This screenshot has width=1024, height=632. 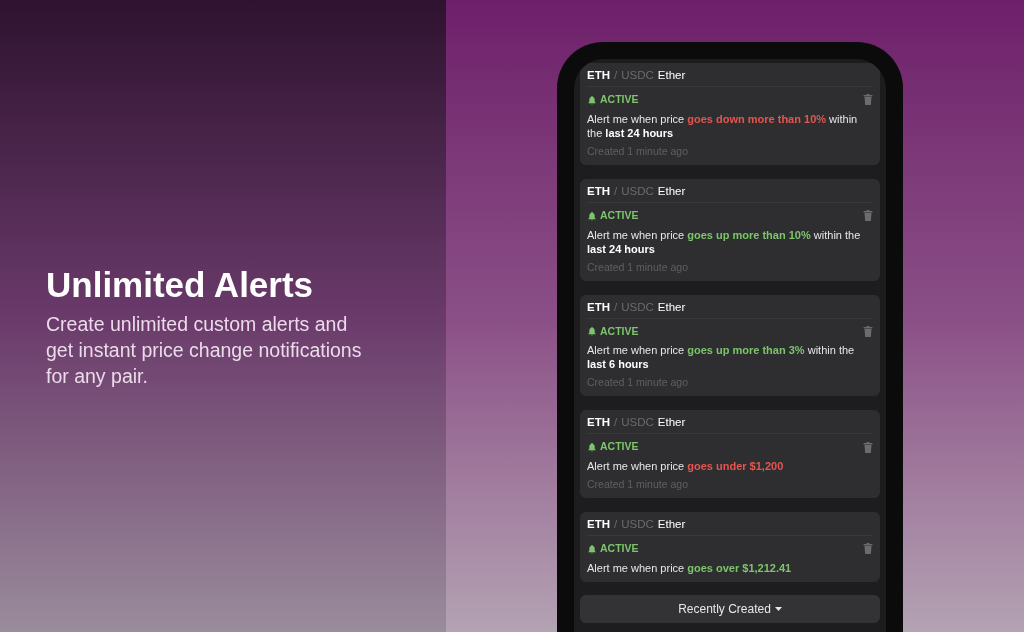 I want to click on promo-subtitle: Create unlimited custom alerts and get instant price change notifications for any pair., so click(x=204, y=350).